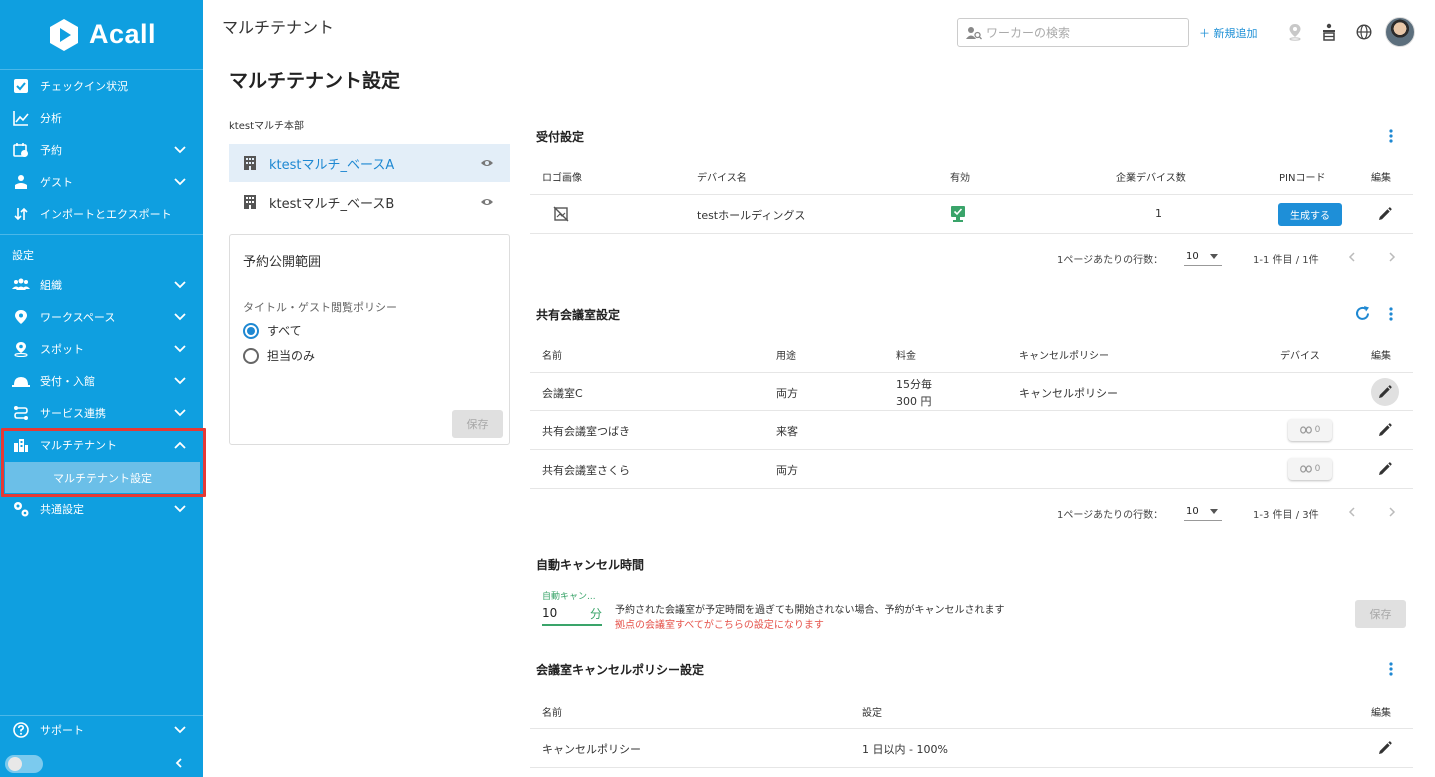 This screenshot has width=1435, height=777. I want to click on sidebar-item-spot: スポット, so click(101, 349).